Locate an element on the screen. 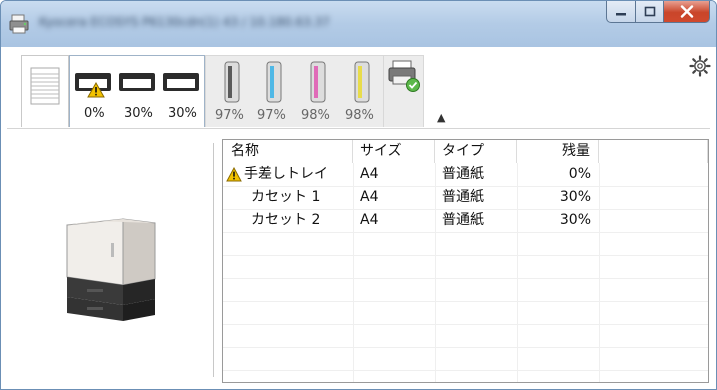 The image size is (717, 390). tab-device-status is located at coordinates (404, 91).